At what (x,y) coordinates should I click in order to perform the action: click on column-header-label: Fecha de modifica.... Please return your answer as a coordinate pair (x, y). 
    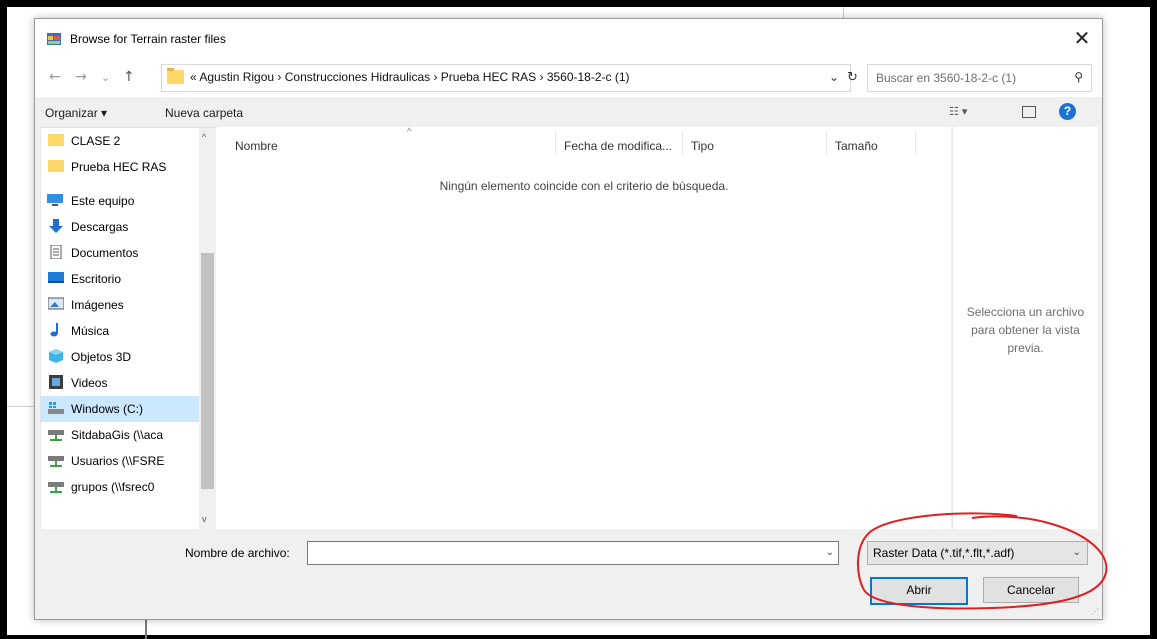
    Looking at the image, I should click on (618, 146).